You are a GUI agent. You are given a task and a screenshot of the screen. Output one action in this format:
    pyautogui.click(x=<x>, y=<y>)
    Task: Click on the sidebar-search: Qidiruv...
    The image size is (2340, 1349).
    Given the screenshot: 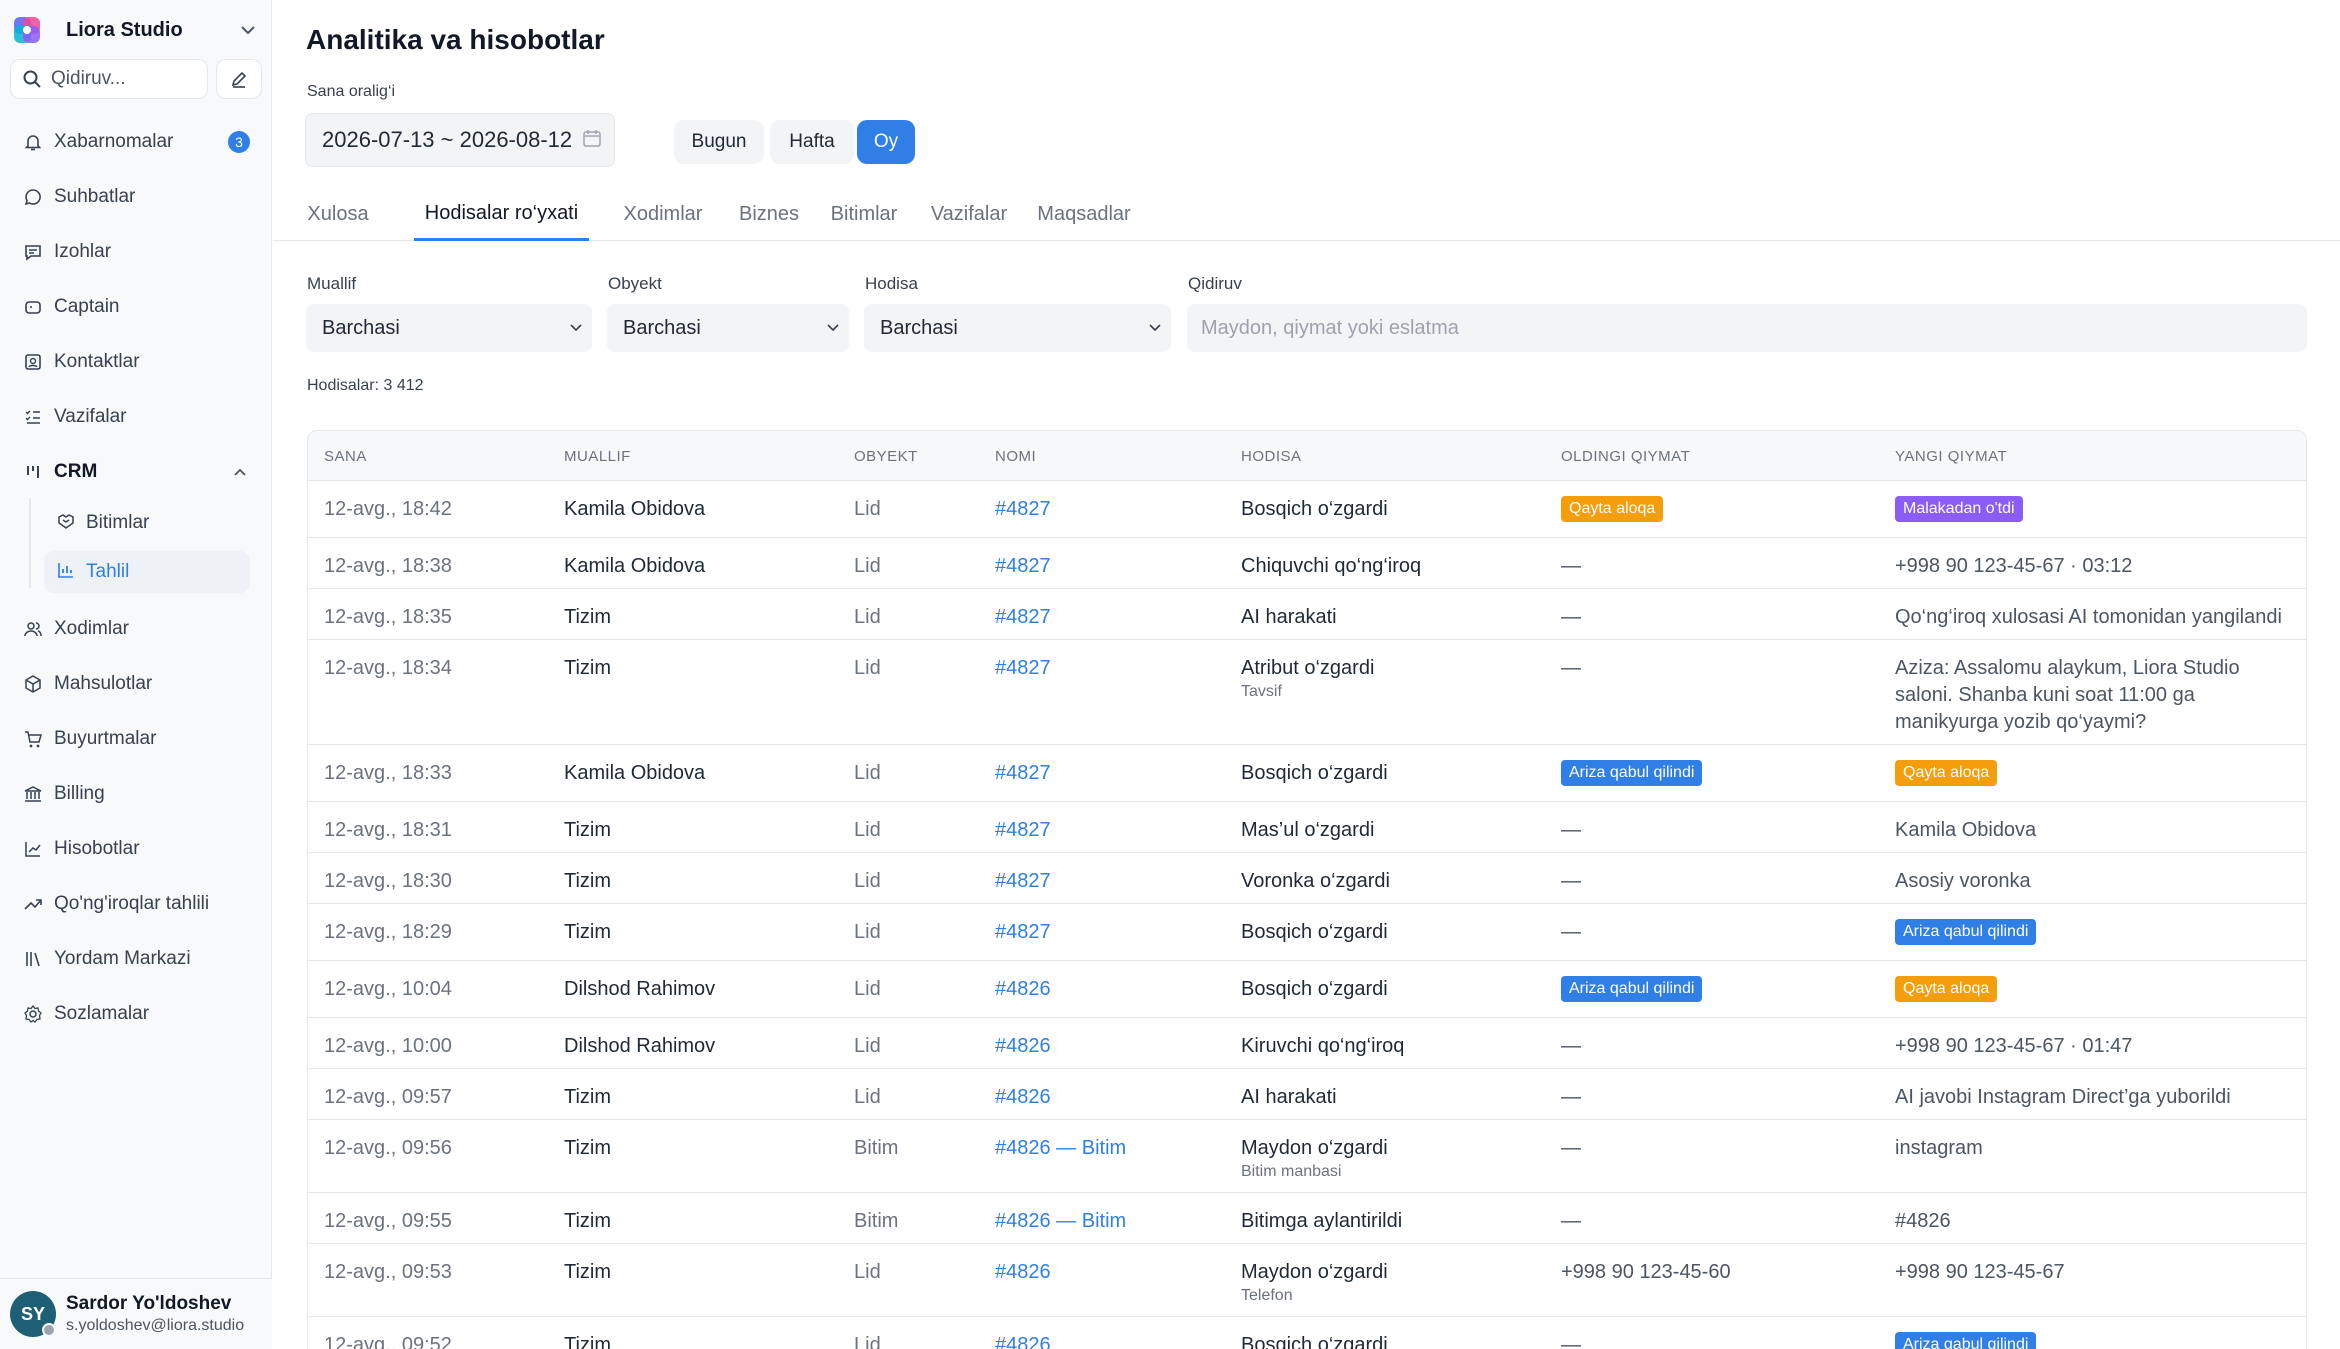 What is the action you would take?
    pyautogui.click(x=109, y=79)
    